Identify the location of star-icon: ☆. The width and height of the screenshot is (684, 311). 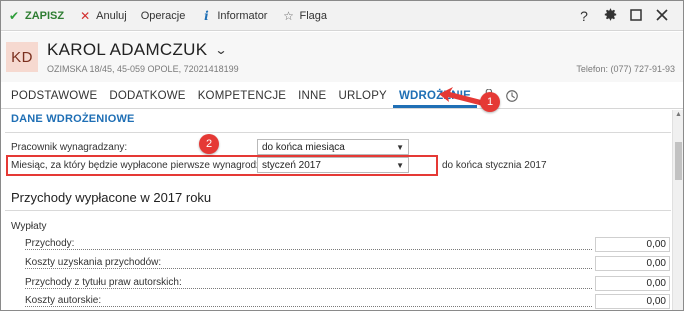
(288, 15).